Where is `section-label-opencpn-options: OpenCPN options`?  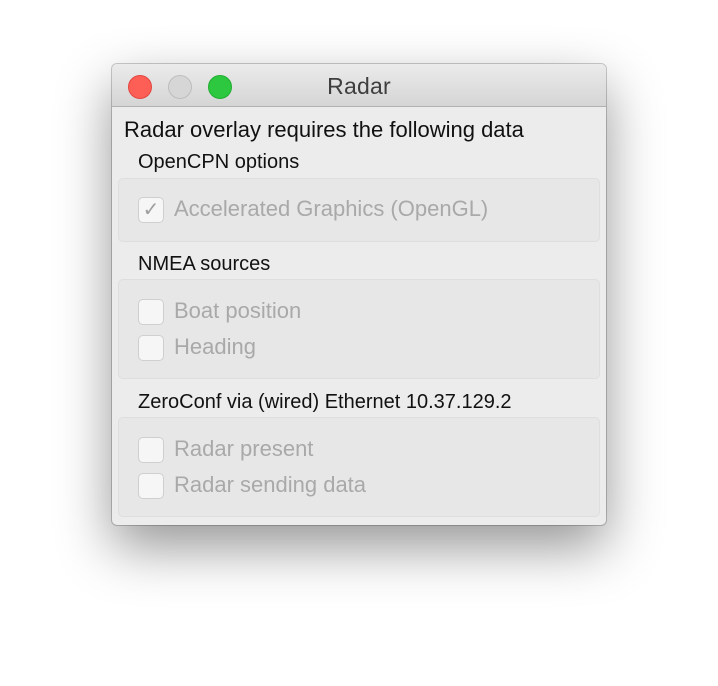
section-label-opencpn-options: OpenCPN options is located at coordinates (219, 162).